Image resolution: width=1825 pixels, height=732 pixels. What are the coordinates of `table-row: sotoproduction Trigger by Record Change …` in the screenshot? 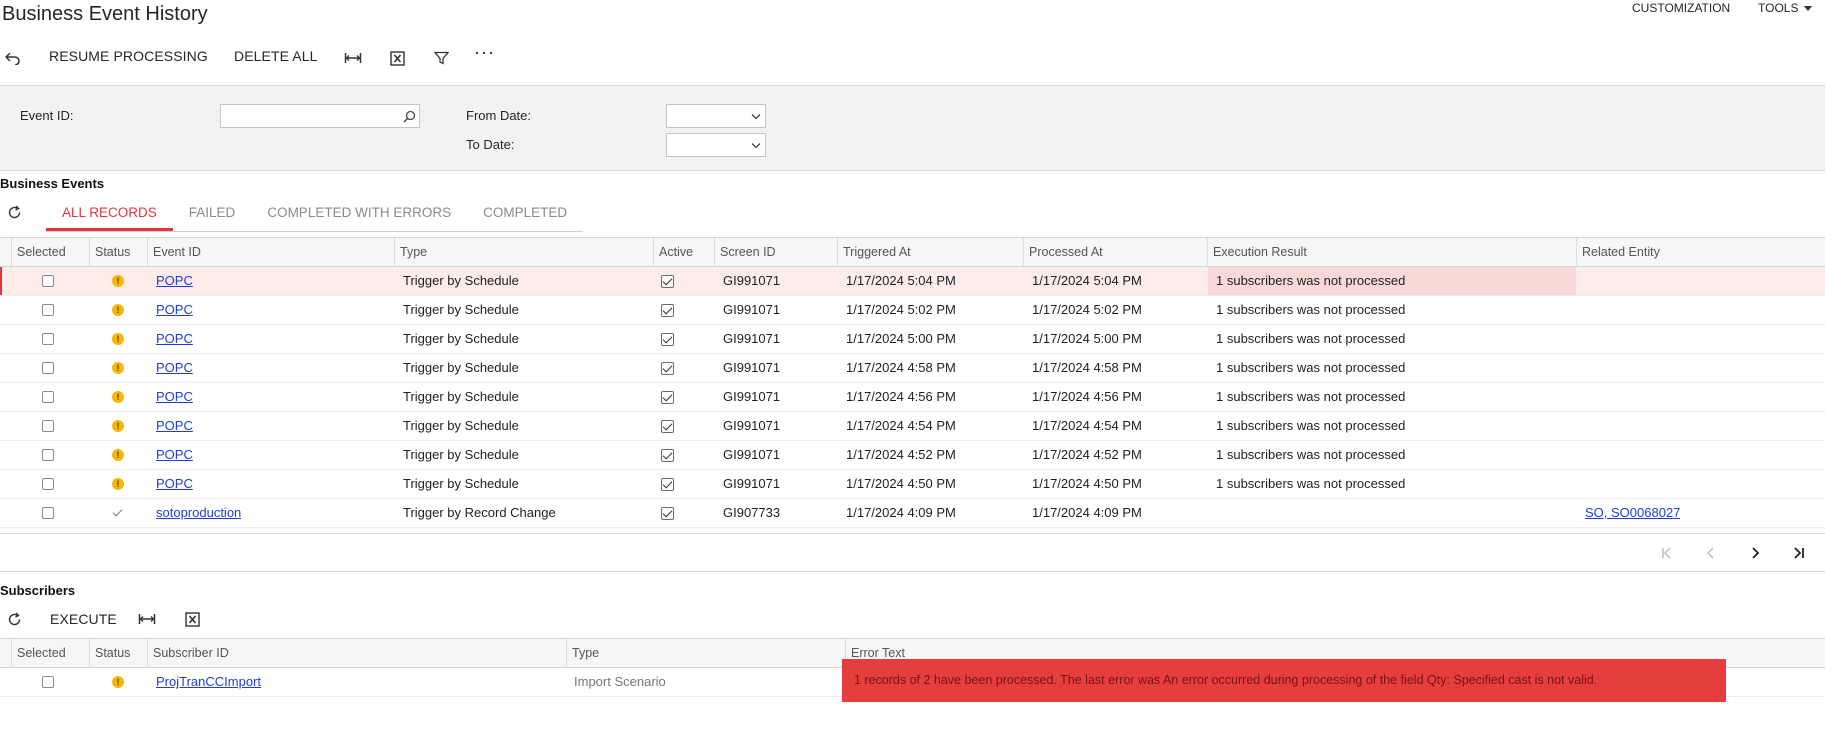 It's located at (912, 513).